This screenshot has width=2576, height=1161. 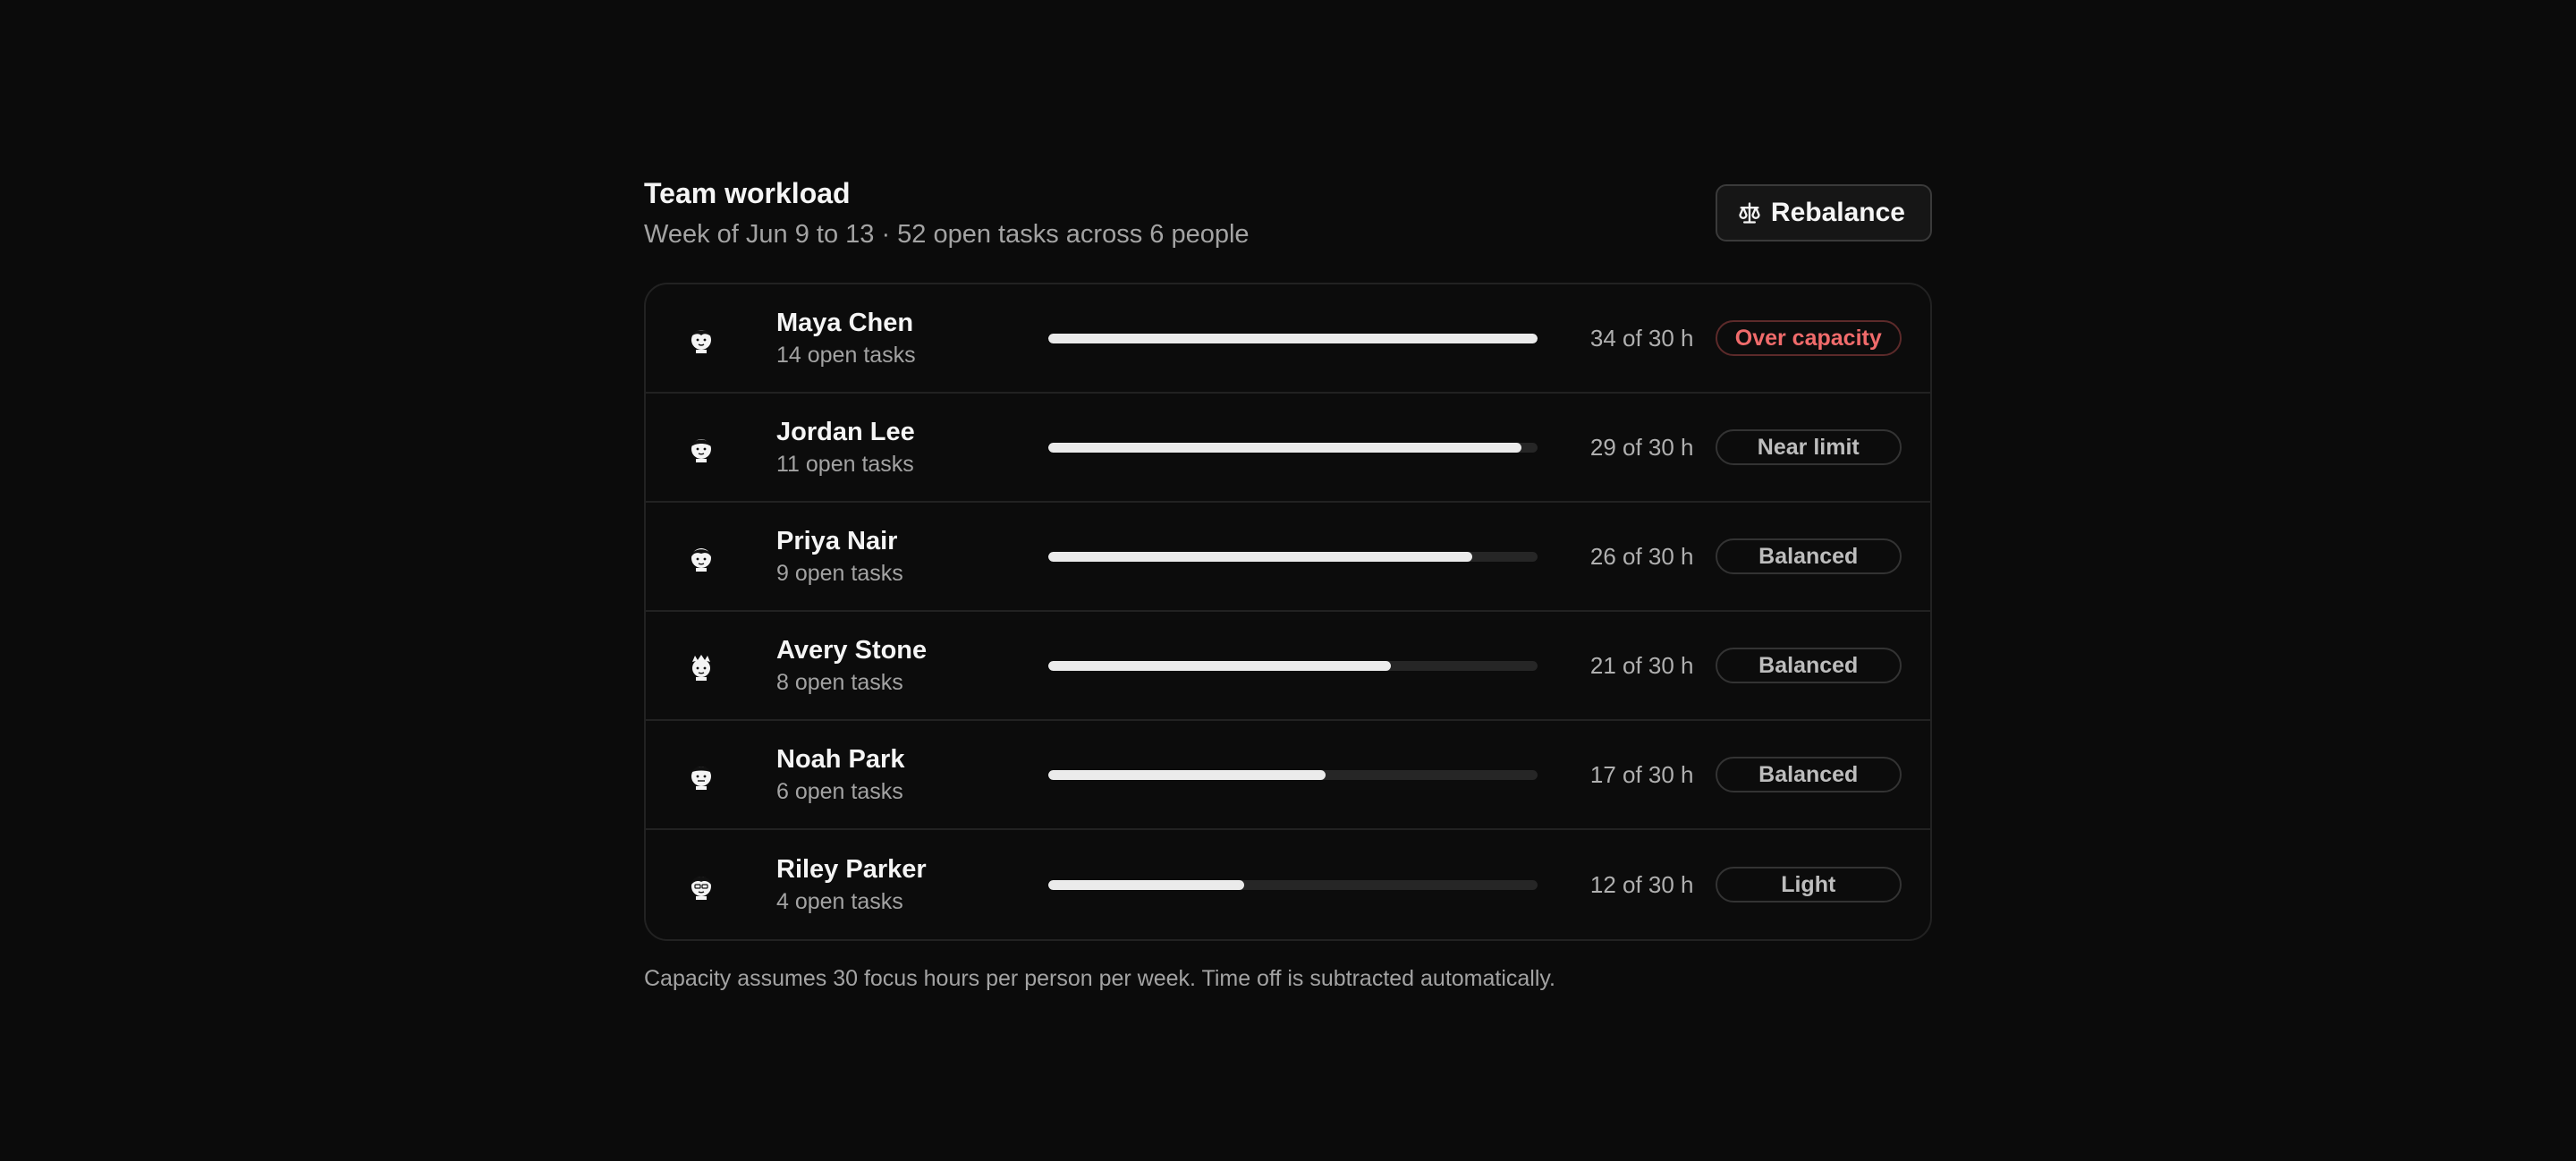 What do you see at coordinates (892, 556) in the screenshot?
I see `person-info: Priya Nair 9 open tasks` at bounding box center [892, 556].